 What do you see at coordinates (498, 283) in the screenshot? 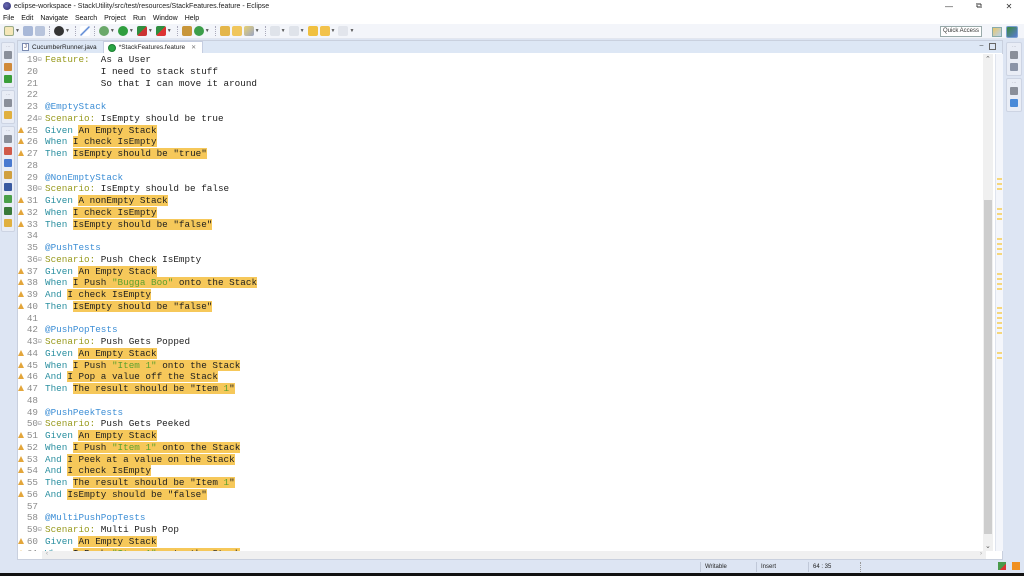
I see `code-line: 38 When I Push "Bugga Boo" onto the Stack` at bounding box center [498, 283].